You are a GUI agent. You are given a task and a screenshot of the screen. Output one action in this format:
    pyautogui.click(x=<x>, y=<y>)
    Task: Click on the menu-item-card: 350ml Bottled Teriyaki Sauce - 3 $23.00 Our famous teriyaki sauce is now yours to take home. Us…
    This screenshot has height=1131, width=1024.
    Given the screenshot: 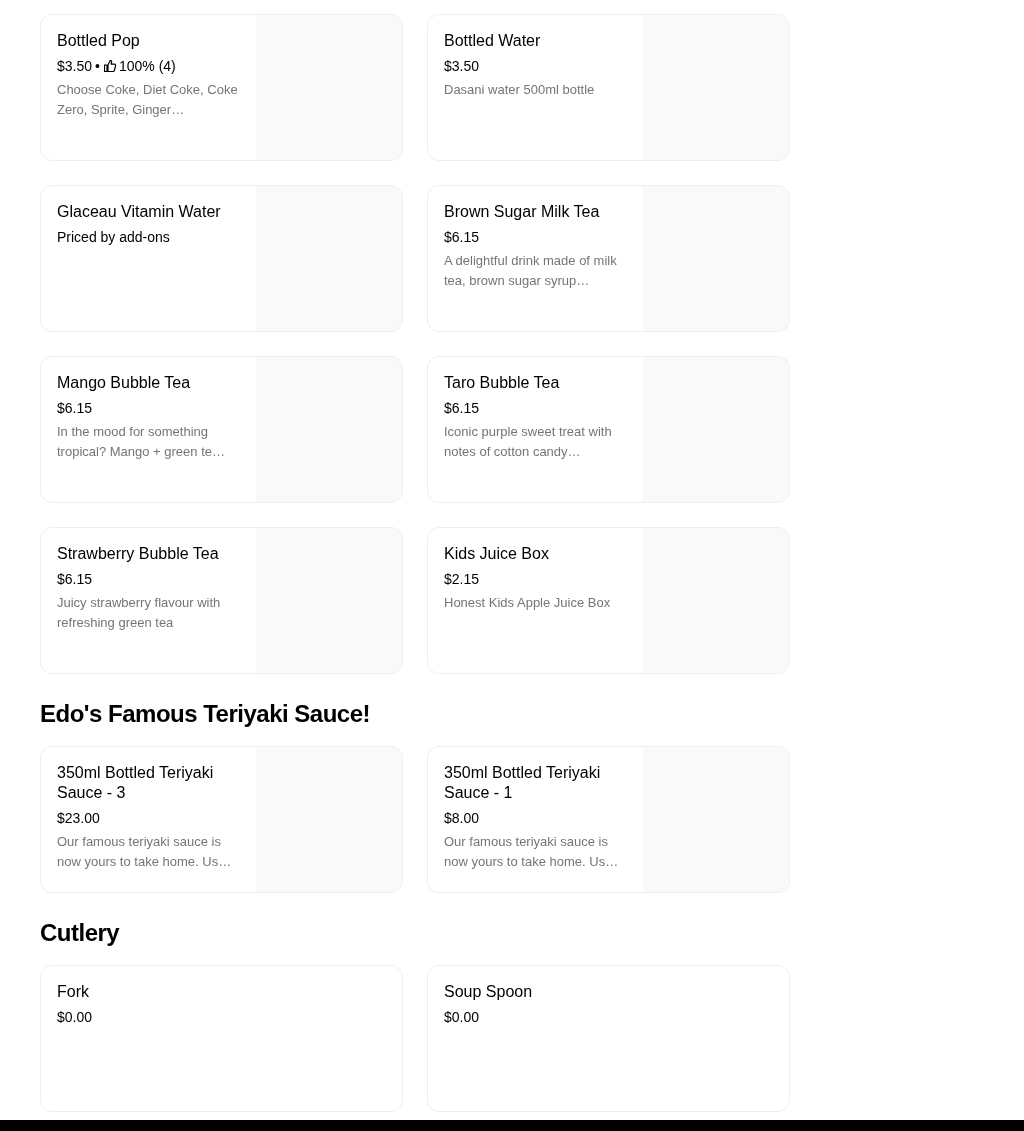 What is the action you would take?
    pyautogui.click(x=221, y=819)
    